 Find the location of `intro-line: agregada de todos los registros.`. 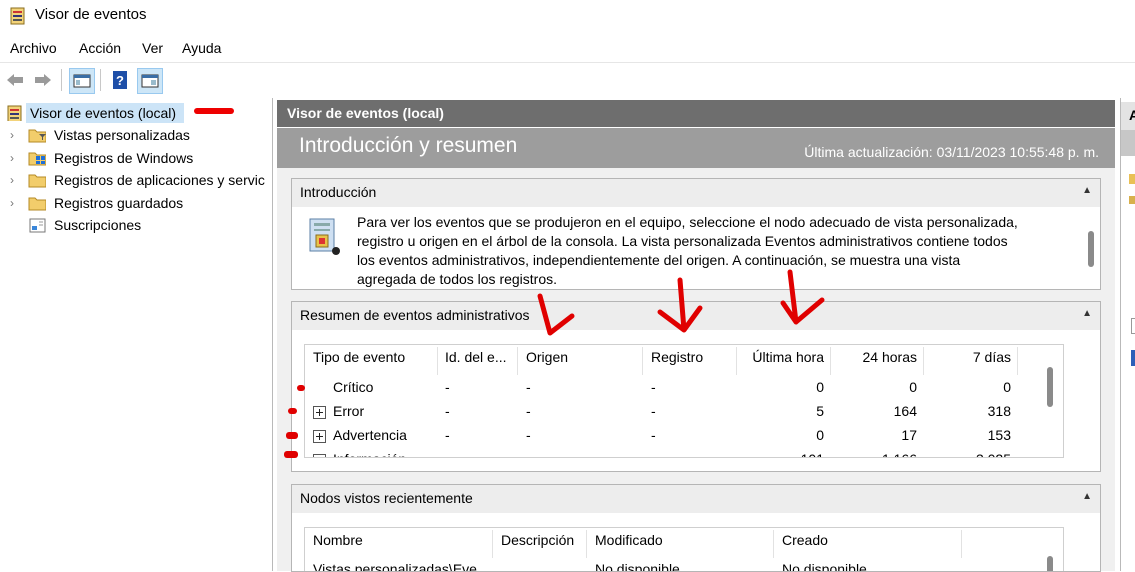

intro-line: agregada de todos los registros. is located at coordinates (457, 279).